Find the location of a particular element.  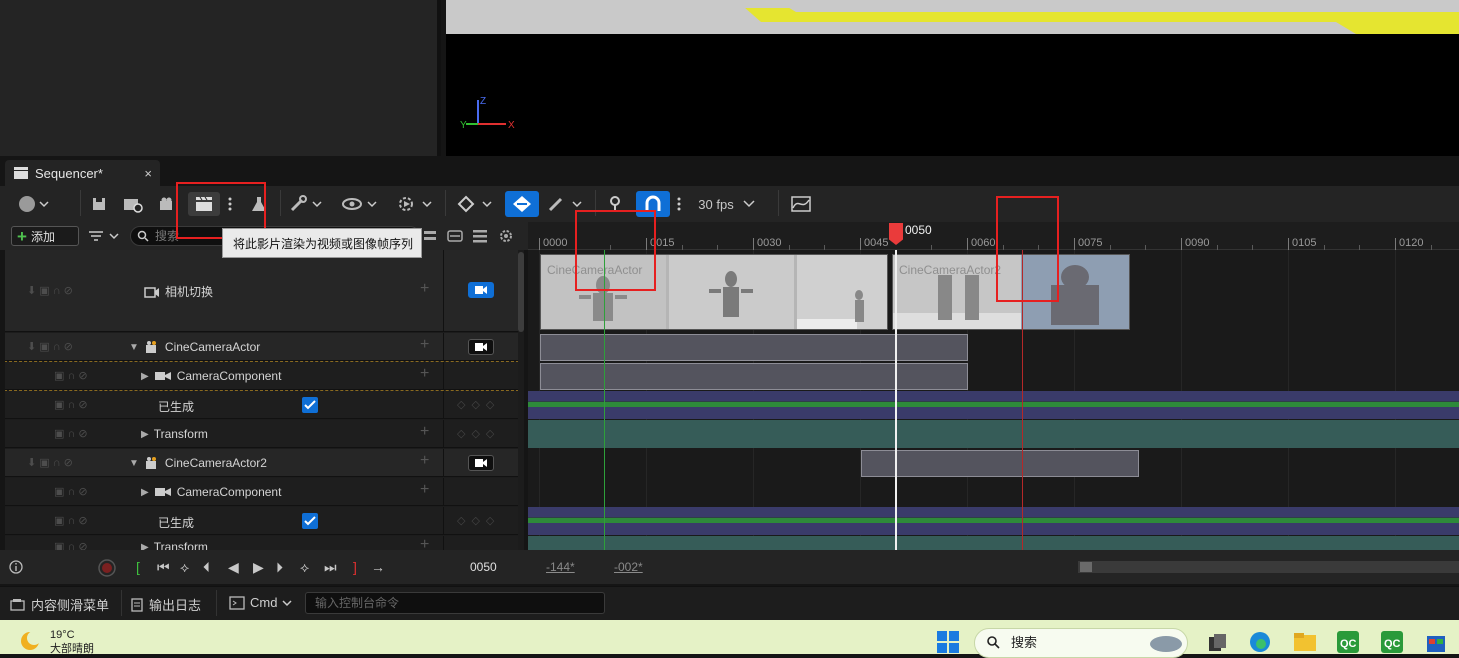

render-movie-button is located at coordinates (204, 204).